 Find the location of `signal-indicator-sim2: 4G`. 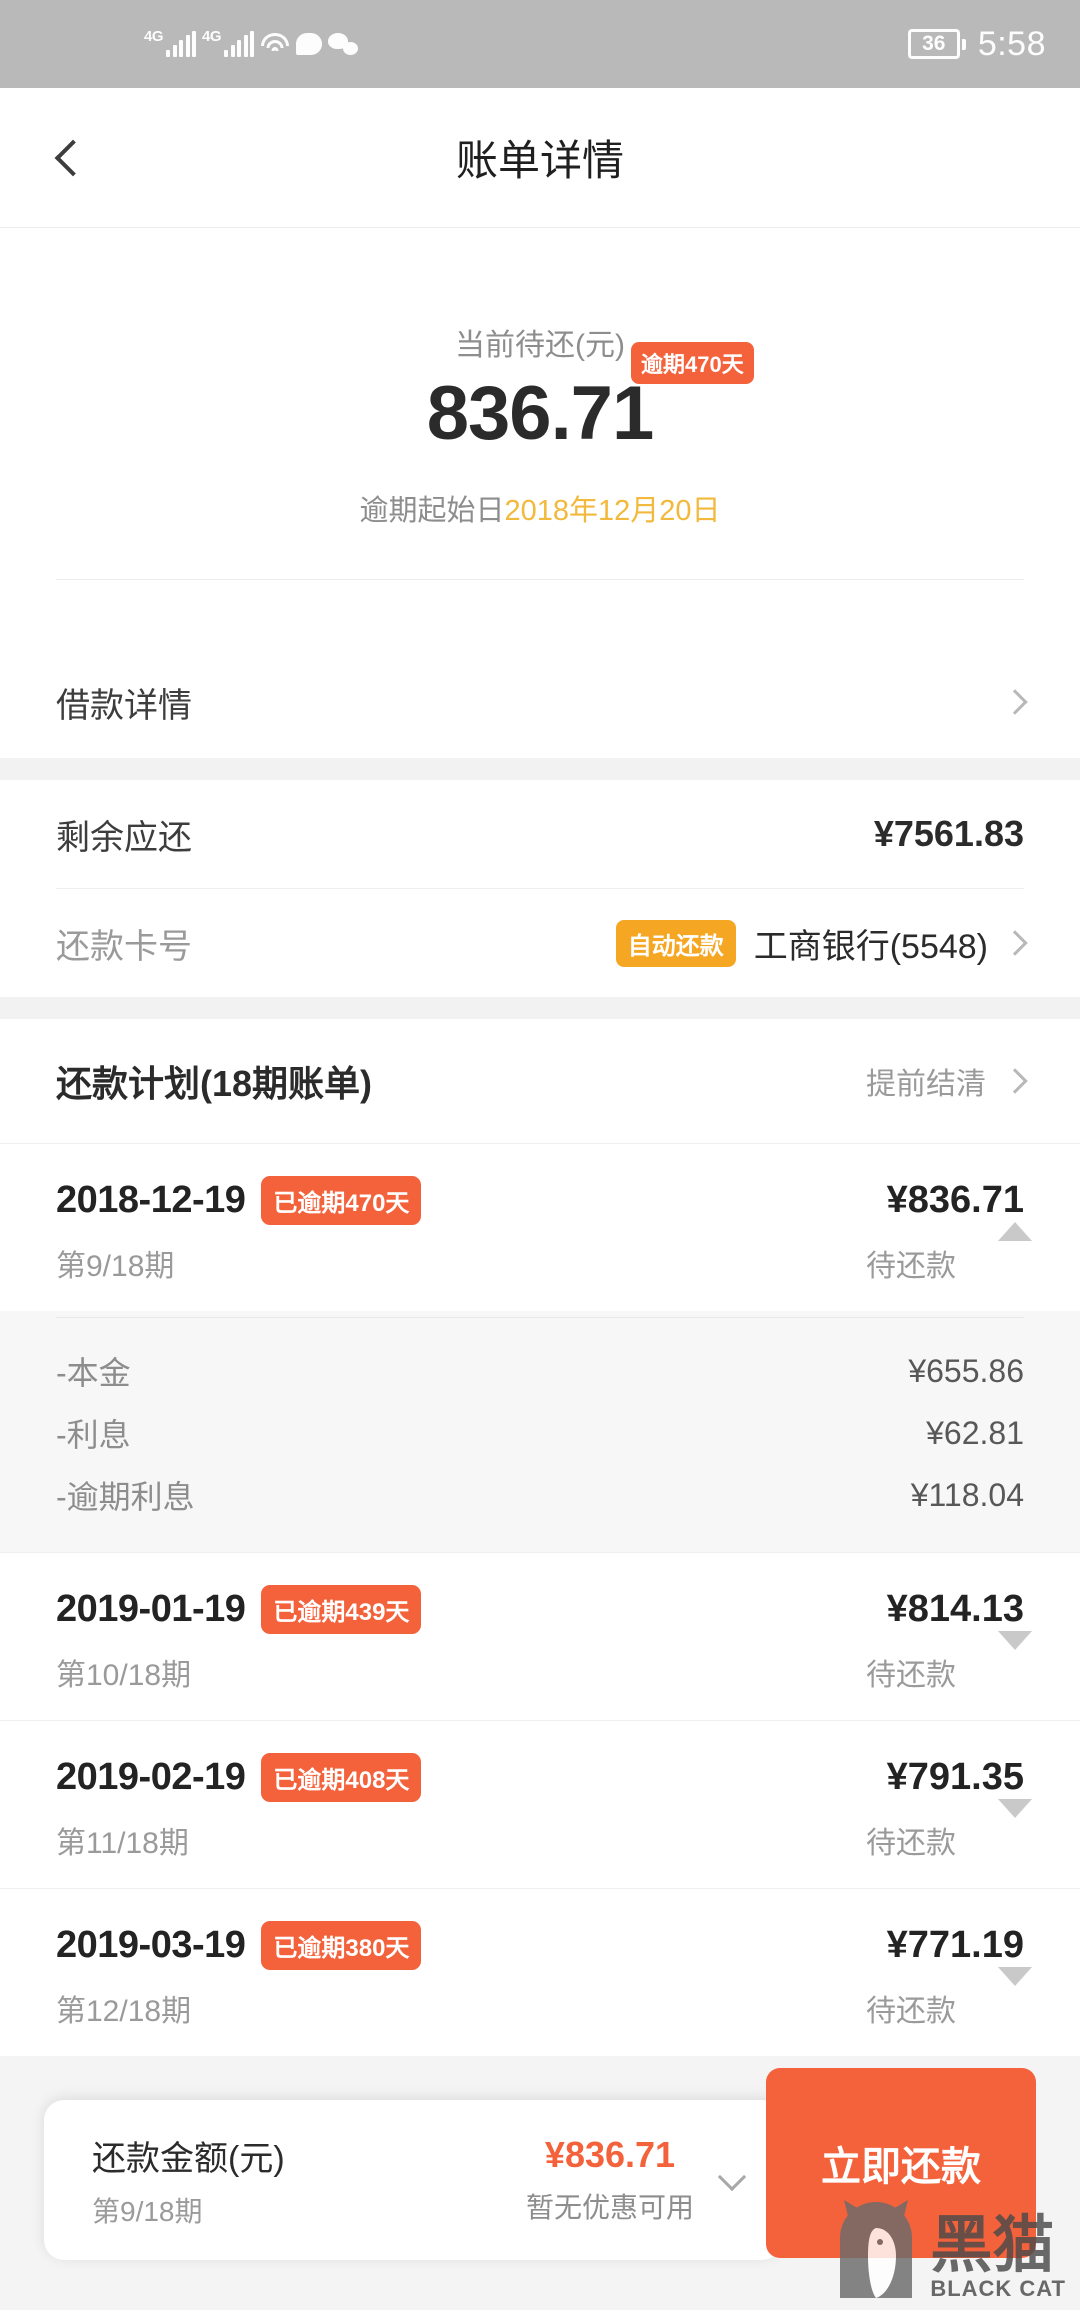

signal-indicator-sim2: 4G is located at coordinates (228, 43).